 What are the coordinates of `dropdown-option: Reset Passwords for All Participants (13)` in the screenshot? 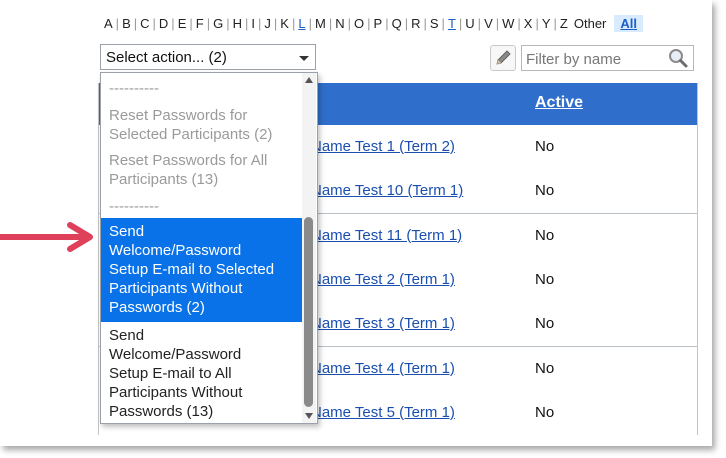 It's located at (202, 171).